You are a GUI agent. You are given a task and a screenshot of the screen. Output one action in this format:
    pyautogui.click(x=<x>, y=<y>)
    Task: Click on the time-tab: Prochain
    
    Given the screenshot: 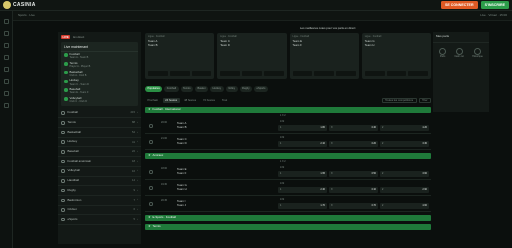 What is the action you would take?
    pyautogui.click(x=153, y=100)
    